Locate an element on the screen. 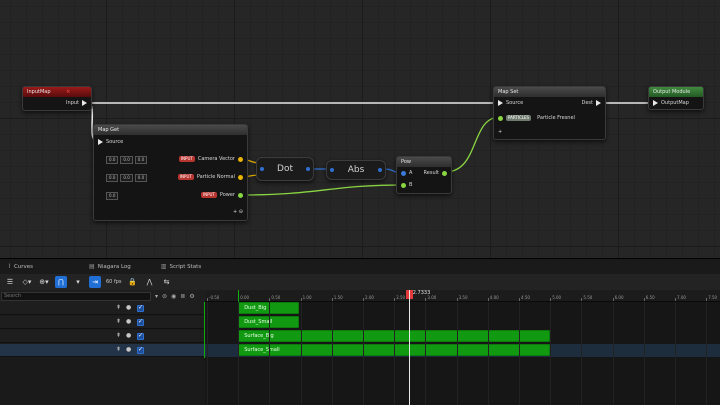 The image size is (720, 405). pow-result-row: Result is located at coordinates (435, 173).